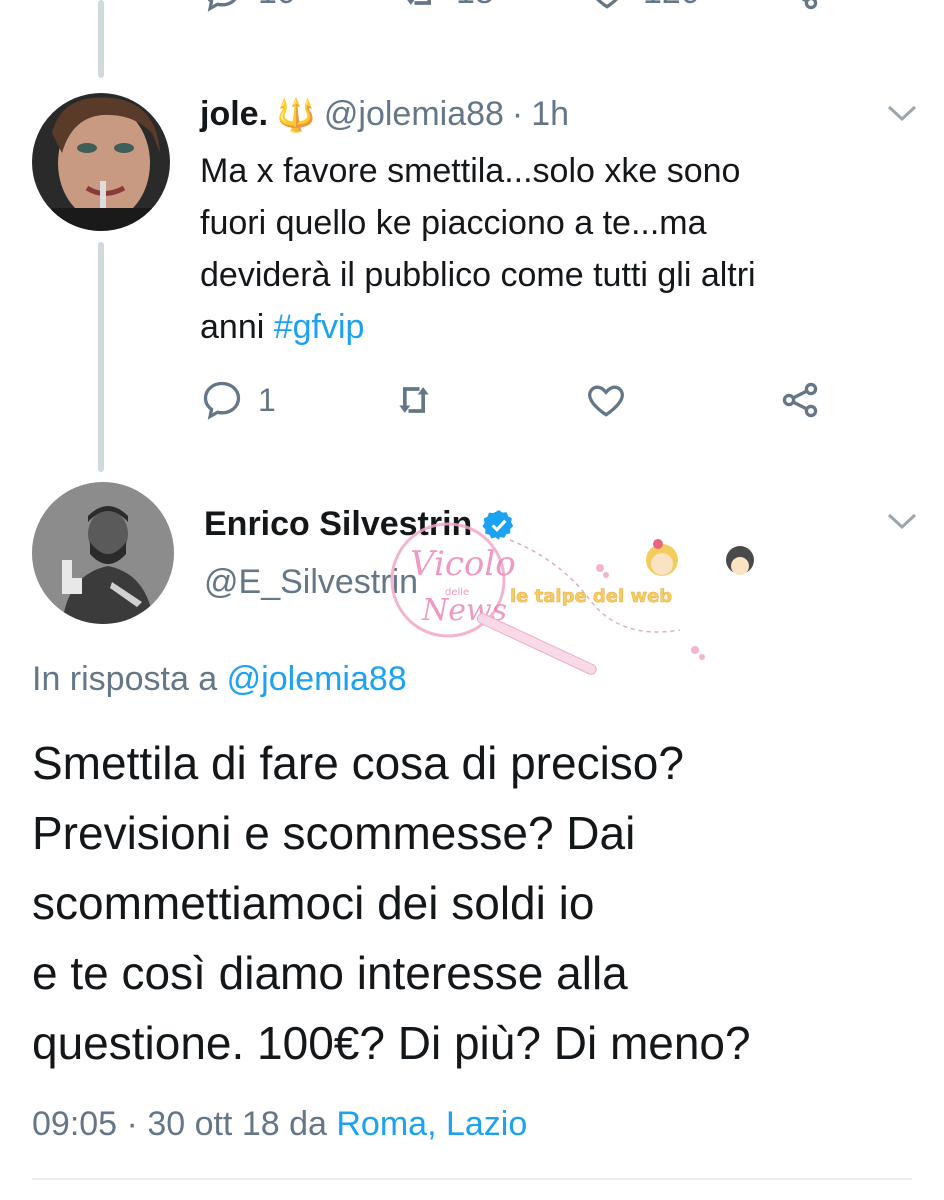 This screenshot has height=1200, width=944. I want to click on in-reply-to: In risposta a @jolemia88, so click(219, 679).